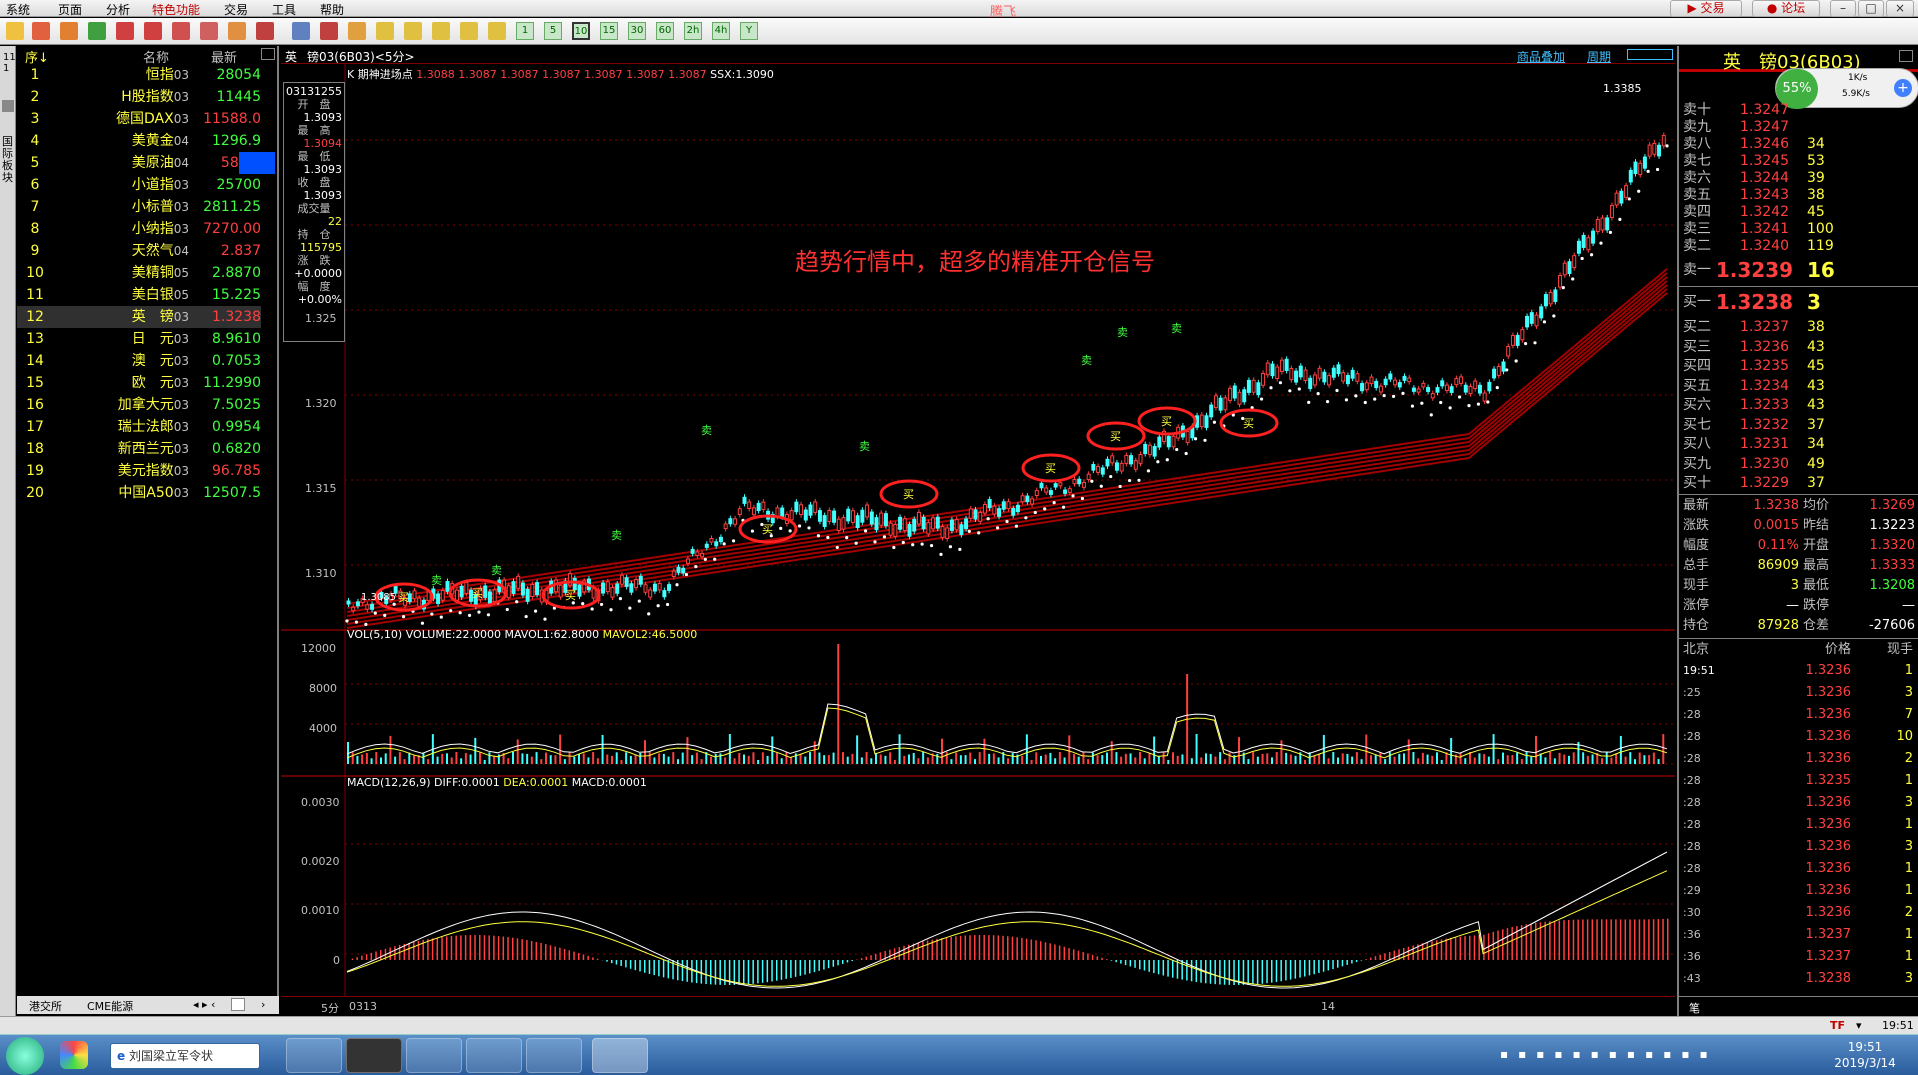 Image resolution: width=1918 pixels, height=1075 pixels. What do you see at coordinates (139, 229) in the screenshot?
I see `quote-row: 8 小纳指03 7270.00` at bounding box center [139, 229].